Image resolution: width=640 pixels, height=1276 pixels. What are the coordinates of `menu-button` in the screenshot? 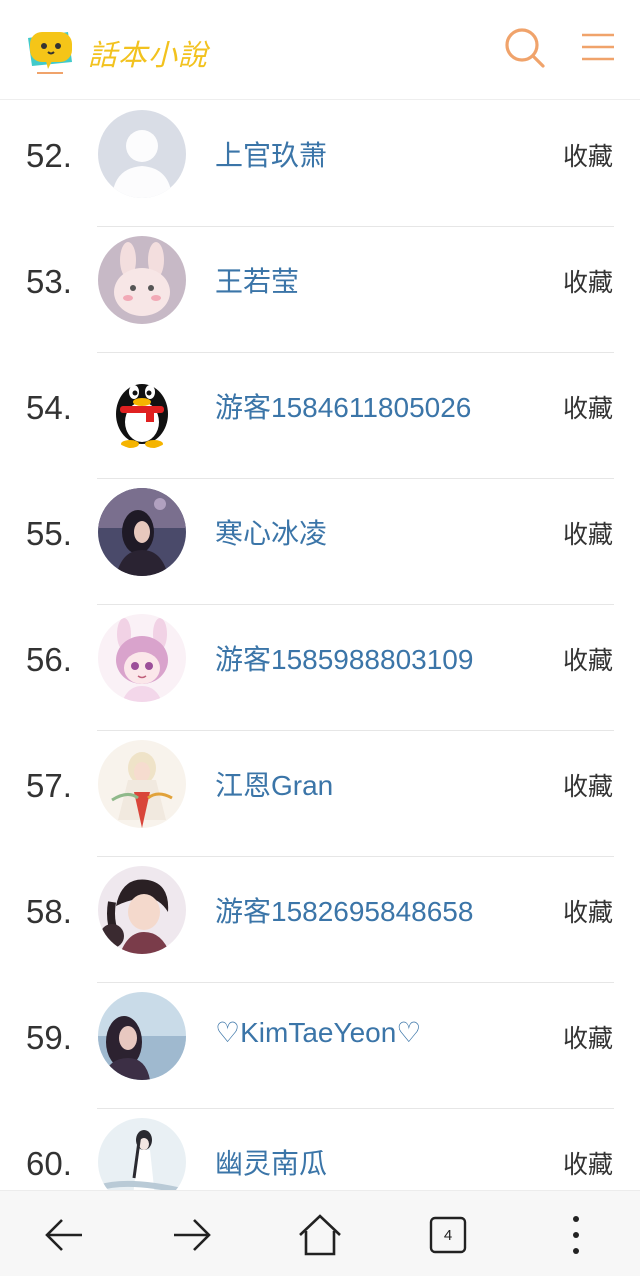 It's located at (600, 48).